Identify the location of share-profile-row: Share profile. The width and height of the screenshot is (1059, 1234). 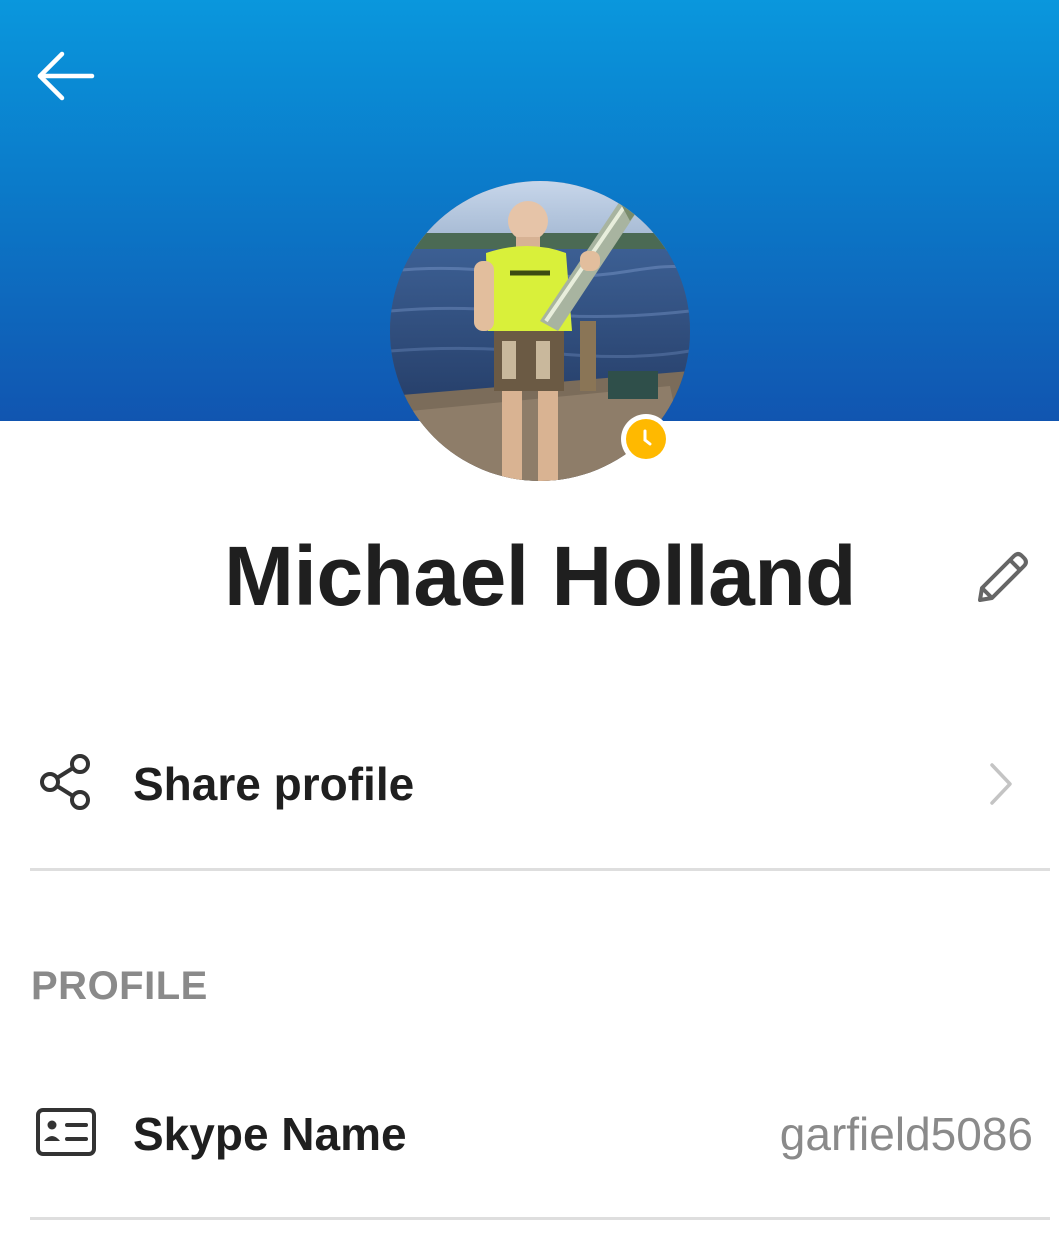
(529, 782).